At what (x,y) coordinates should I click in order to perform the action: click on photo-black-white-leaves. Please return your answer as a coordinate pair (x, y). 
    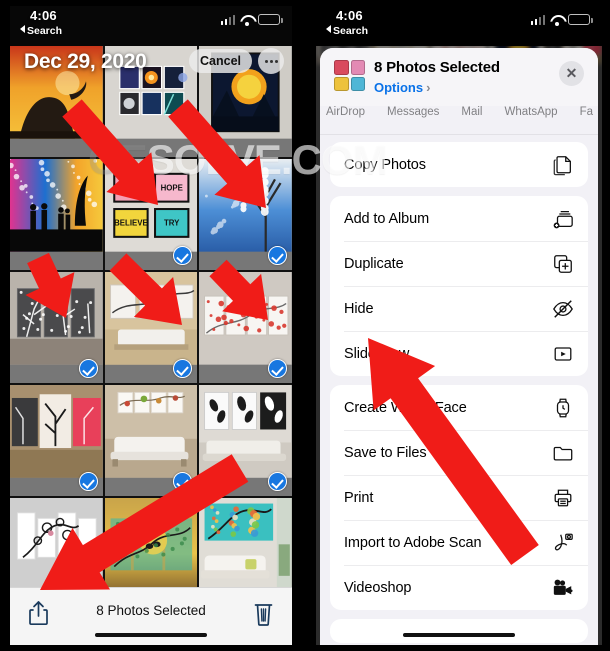
    Looking at the image, I should click on (245, 440).